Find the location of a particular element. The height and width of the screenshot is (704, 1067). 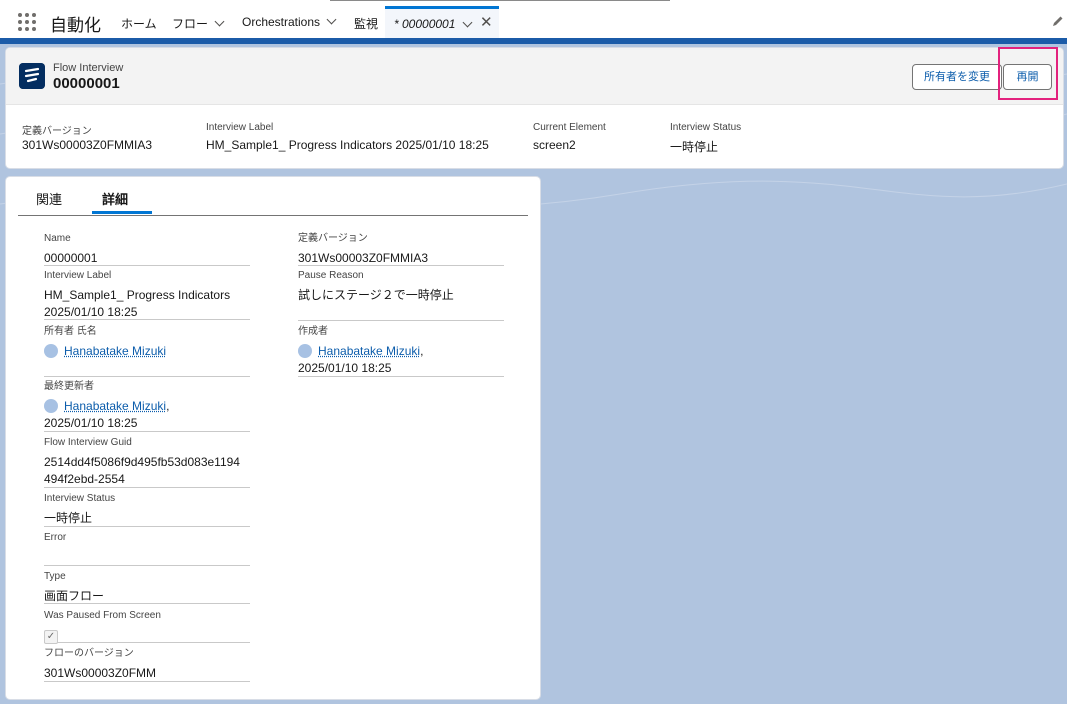

field-pause-reason: Pause Reason 試しにステージ２で一時停止 is located at coordinates (401, 295).